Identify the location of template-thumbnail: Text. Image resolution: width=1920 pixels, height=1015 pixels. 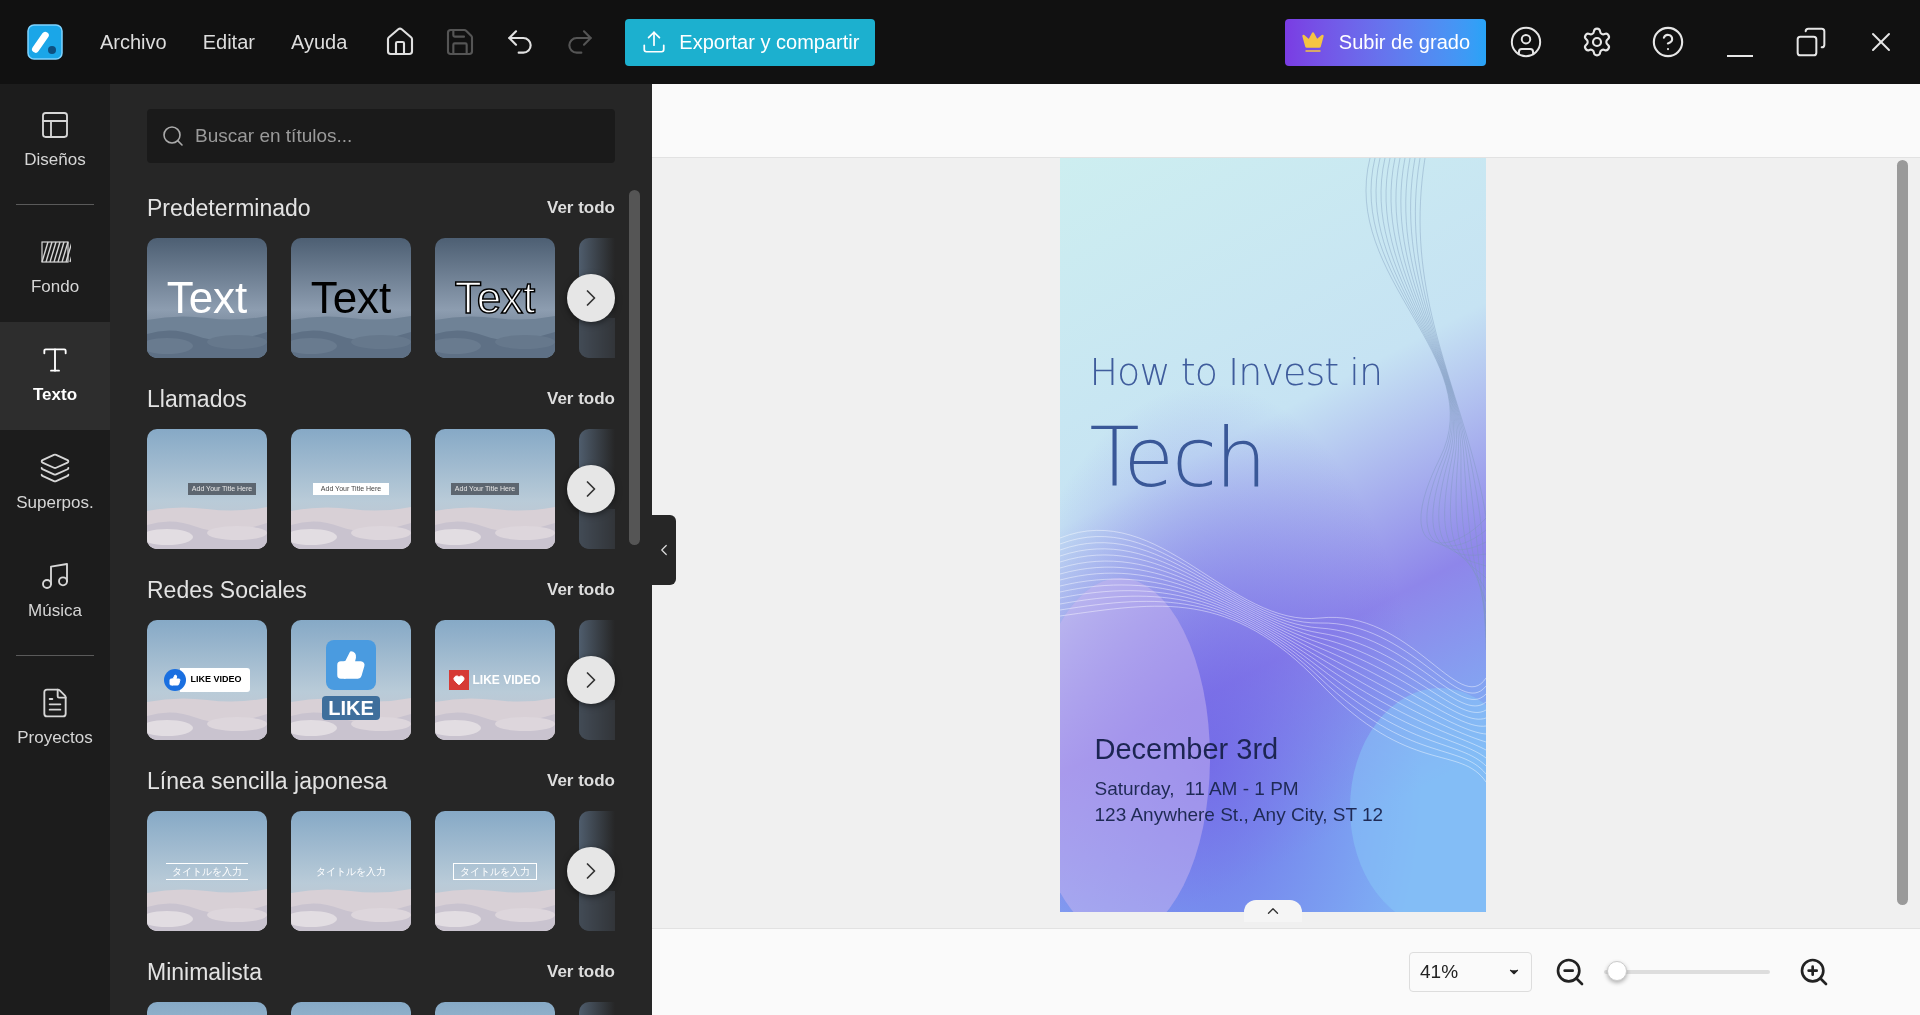
(351, 298).